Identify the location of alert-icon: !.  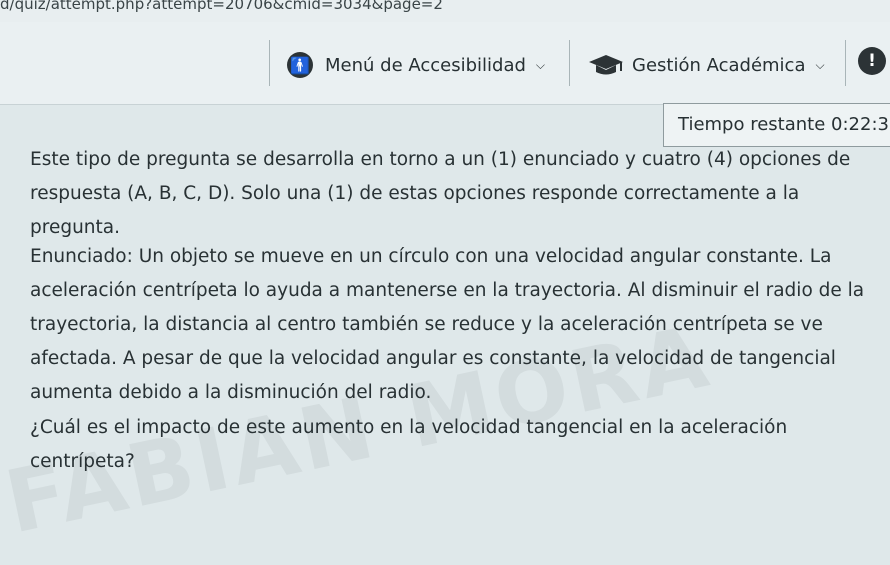
(872, 61).